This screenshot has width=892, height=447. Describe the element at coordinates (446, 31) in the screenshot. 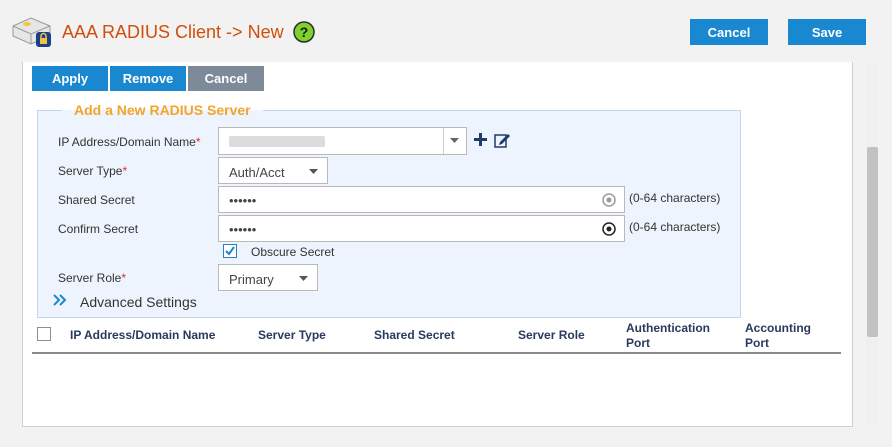

I see `page-header: AAA RADIUS Client -> New ? Cancel Save` at that location.